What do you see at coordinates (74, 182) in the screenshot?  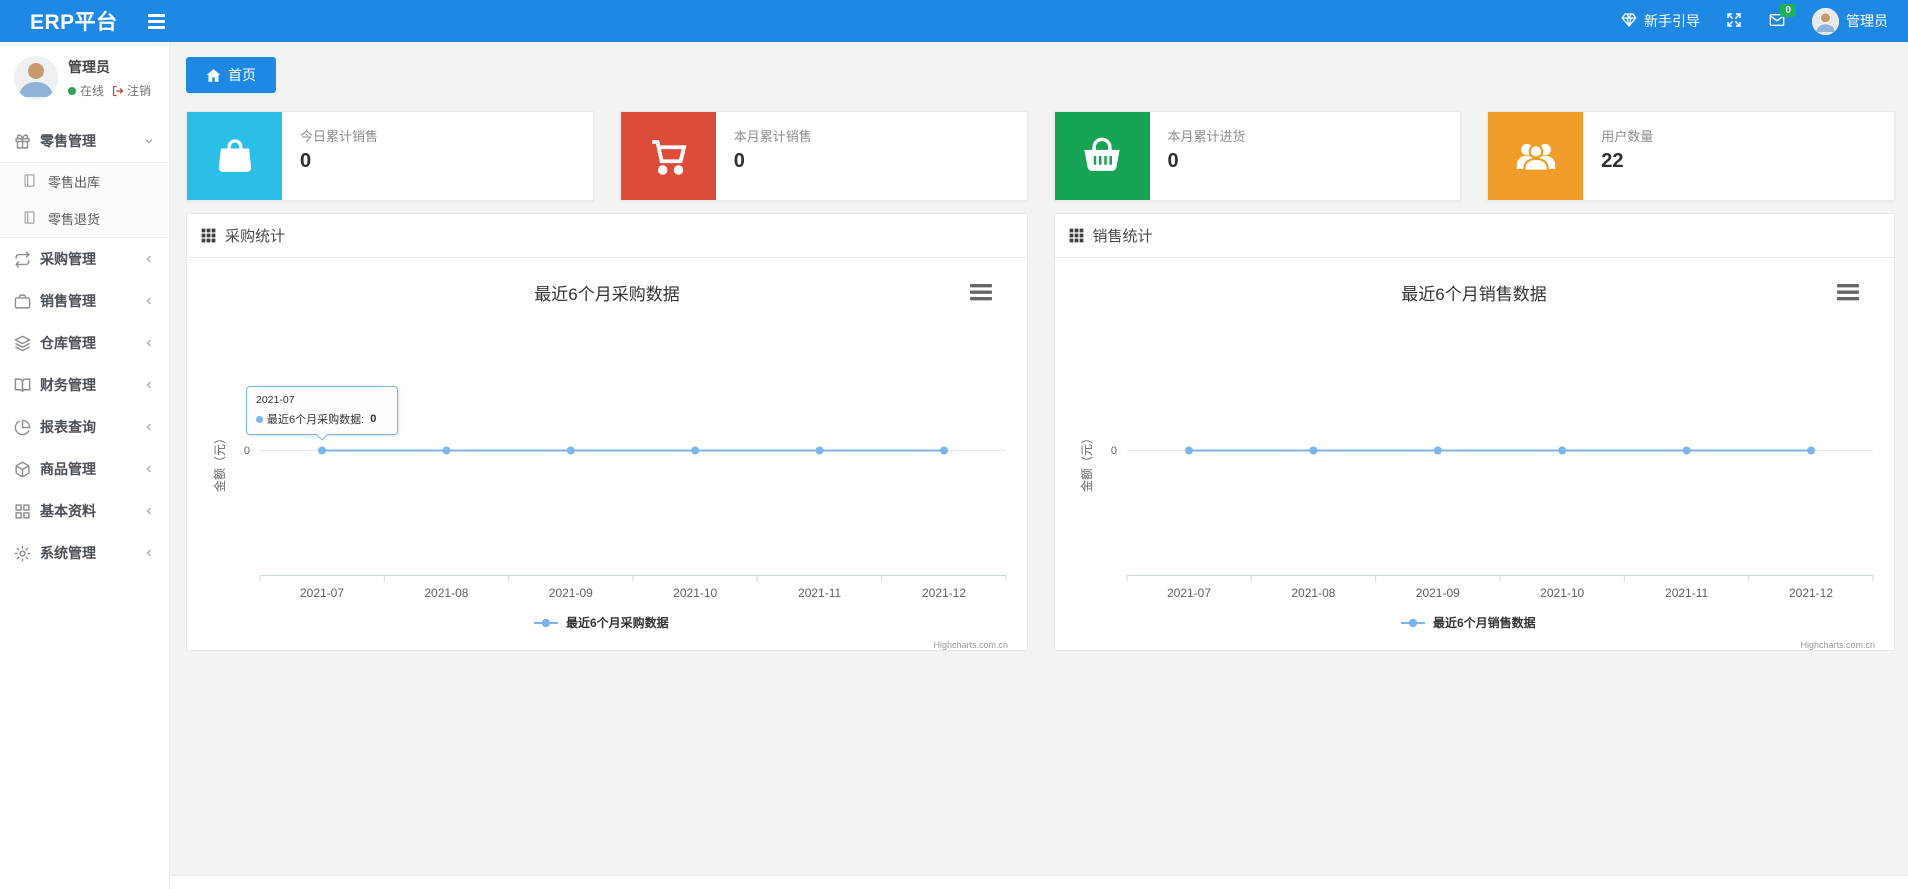 I see `sidebar-item-label: 零售出库` at bounding box center [74, 182].